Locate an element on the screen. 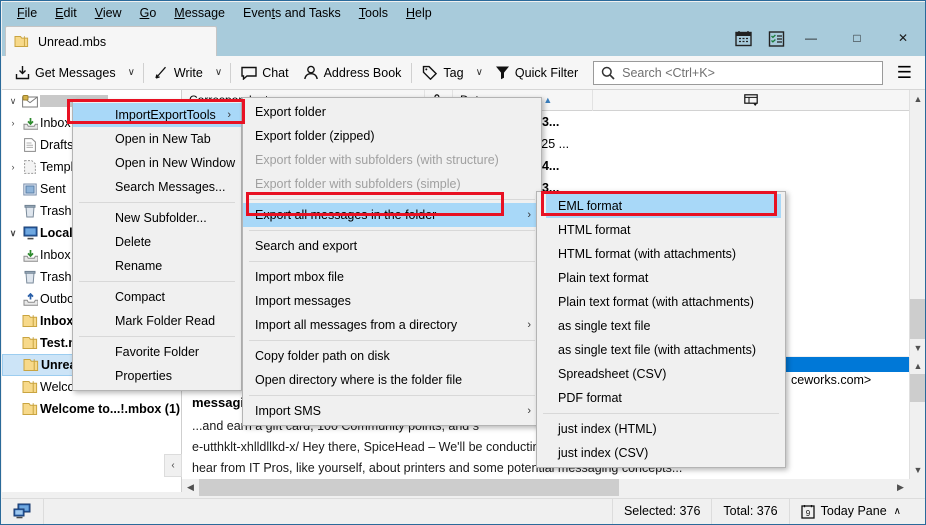 The height and width of the screenshot is (525, 926). tag-dropdown: ∨ is located at coordinates (479, 72).